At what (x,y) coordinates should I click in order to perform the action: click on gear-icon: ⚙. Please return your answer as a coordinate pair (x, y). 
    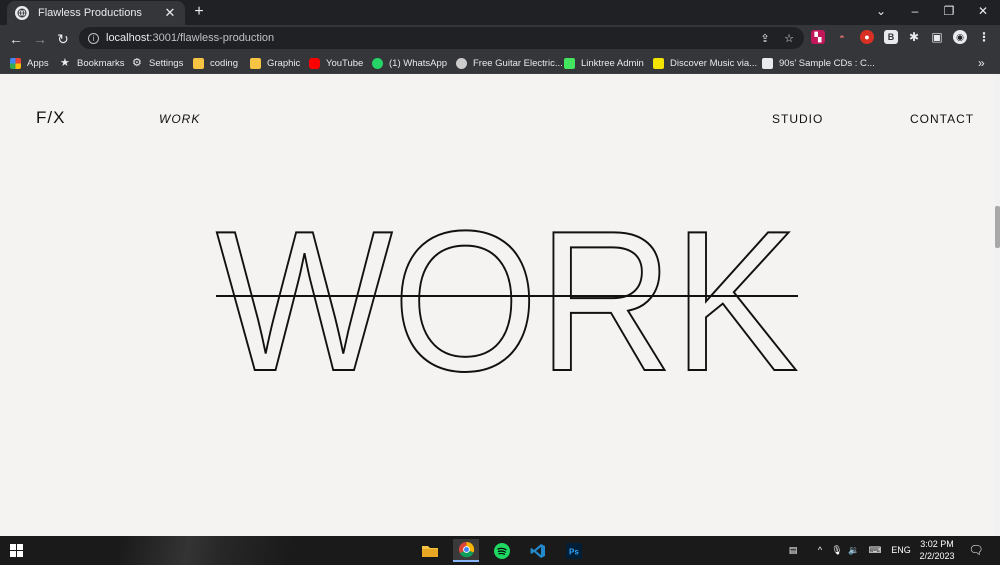
    Looking at the image, I should click on (137, 62).